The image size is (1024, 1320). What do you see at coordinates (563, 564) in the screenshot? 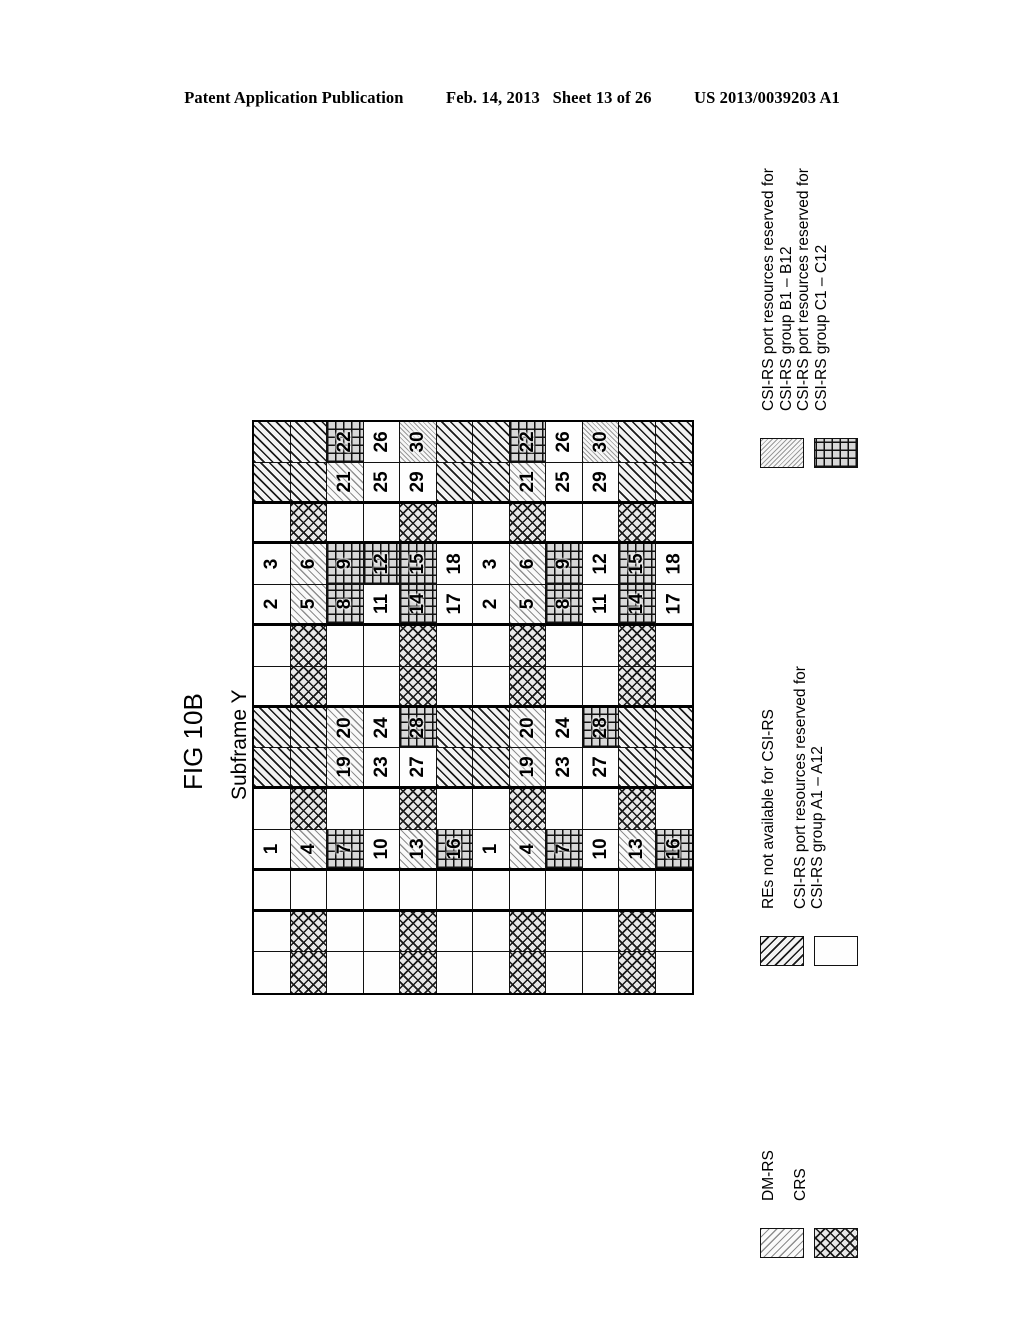
I see `resource-element-label: 9` at bounding box center [563, 564].